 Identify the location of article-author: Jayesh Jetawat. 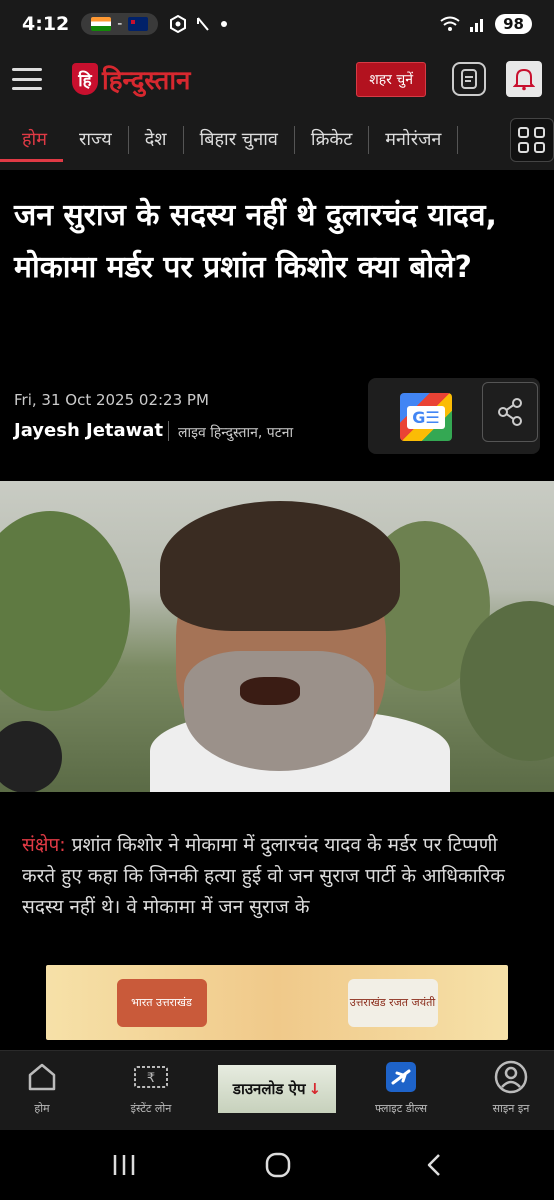
(88, 430).